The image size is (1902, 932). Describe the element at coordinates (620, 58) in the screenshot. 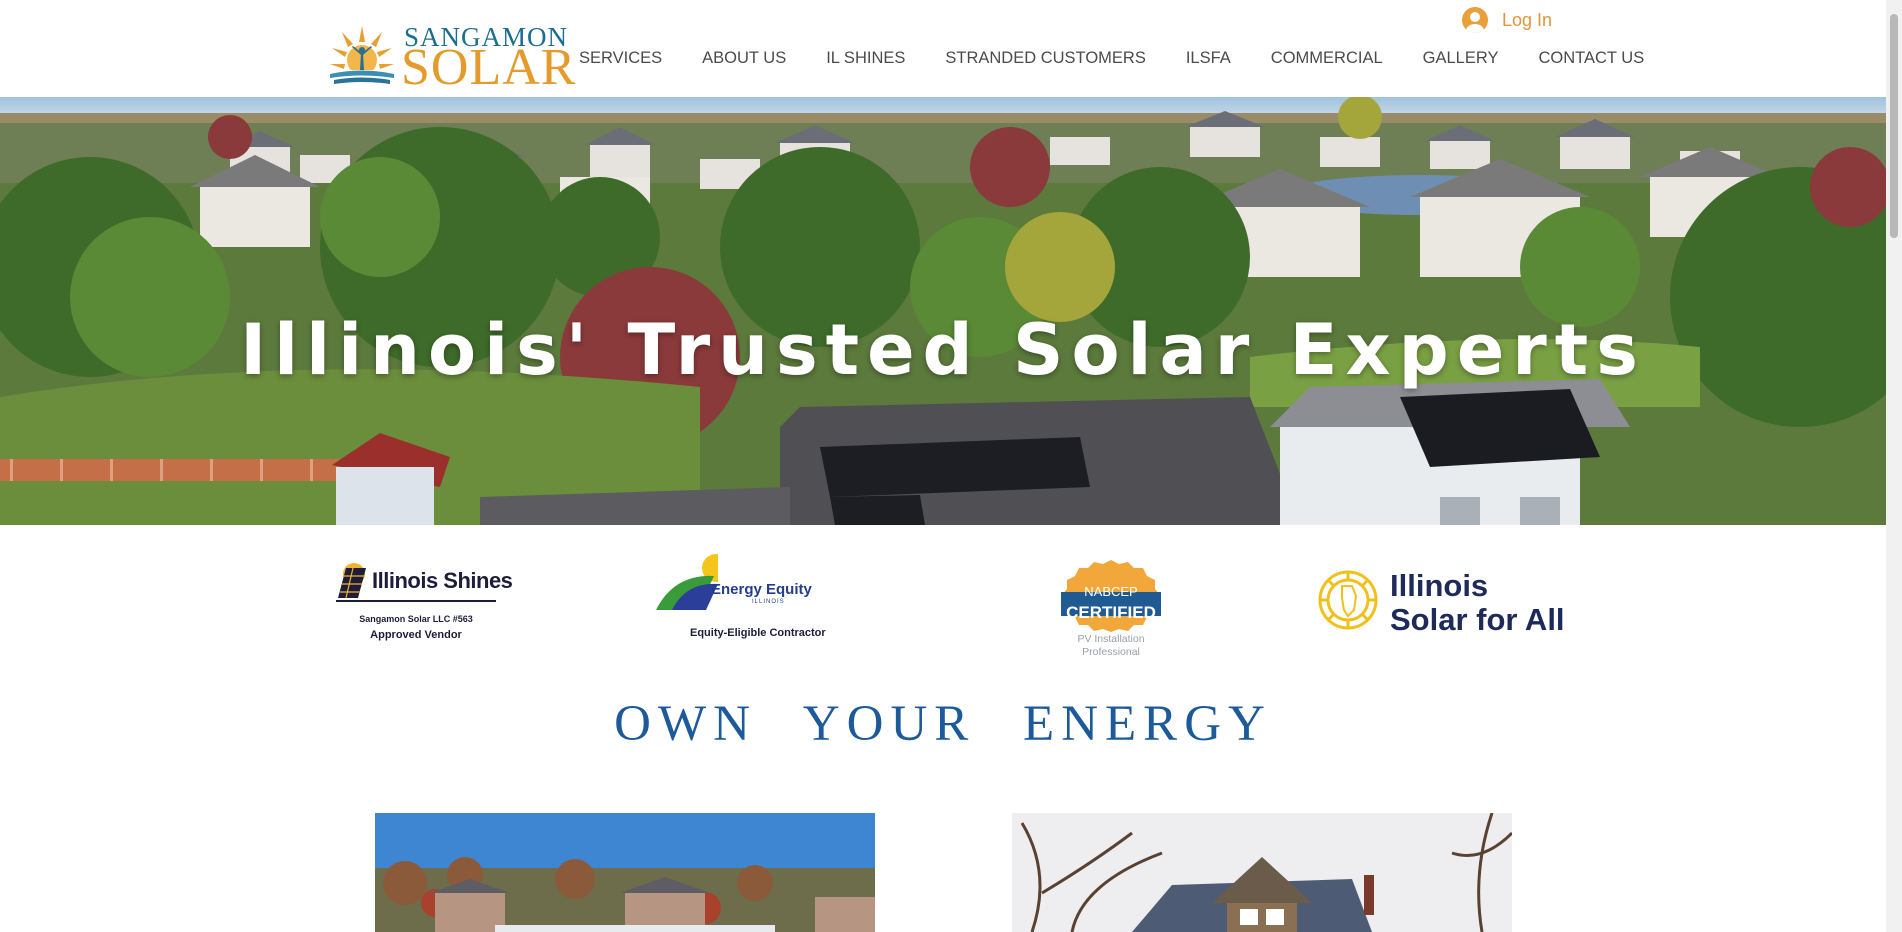

I see `nav-item-services: SERVICES` at that location.